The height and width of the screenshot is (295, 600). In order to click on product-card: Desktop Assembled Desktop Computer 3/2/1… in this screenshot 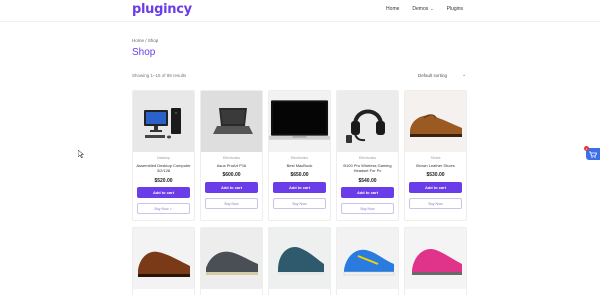, I will do `click(163, 155)`.